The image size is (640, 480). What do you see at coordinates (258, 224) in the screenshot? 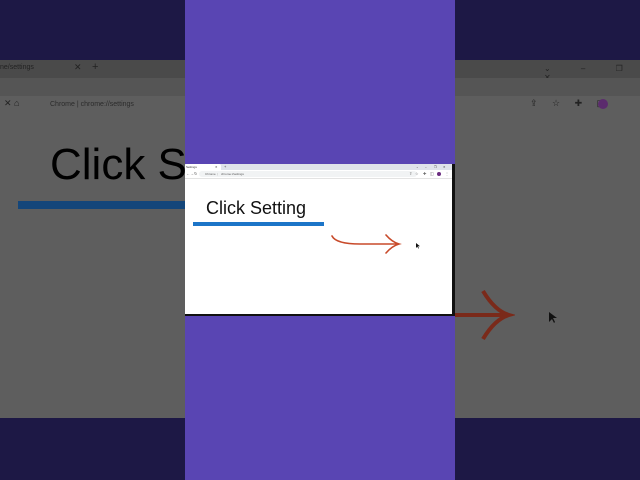
I see `heading-underline` at bounding box center [258, 224].